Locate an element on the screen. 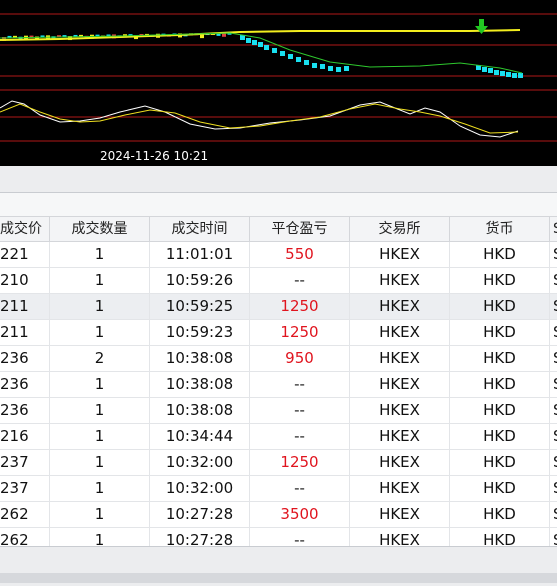  cell-price: 262 is located at coordinates (25, 514).